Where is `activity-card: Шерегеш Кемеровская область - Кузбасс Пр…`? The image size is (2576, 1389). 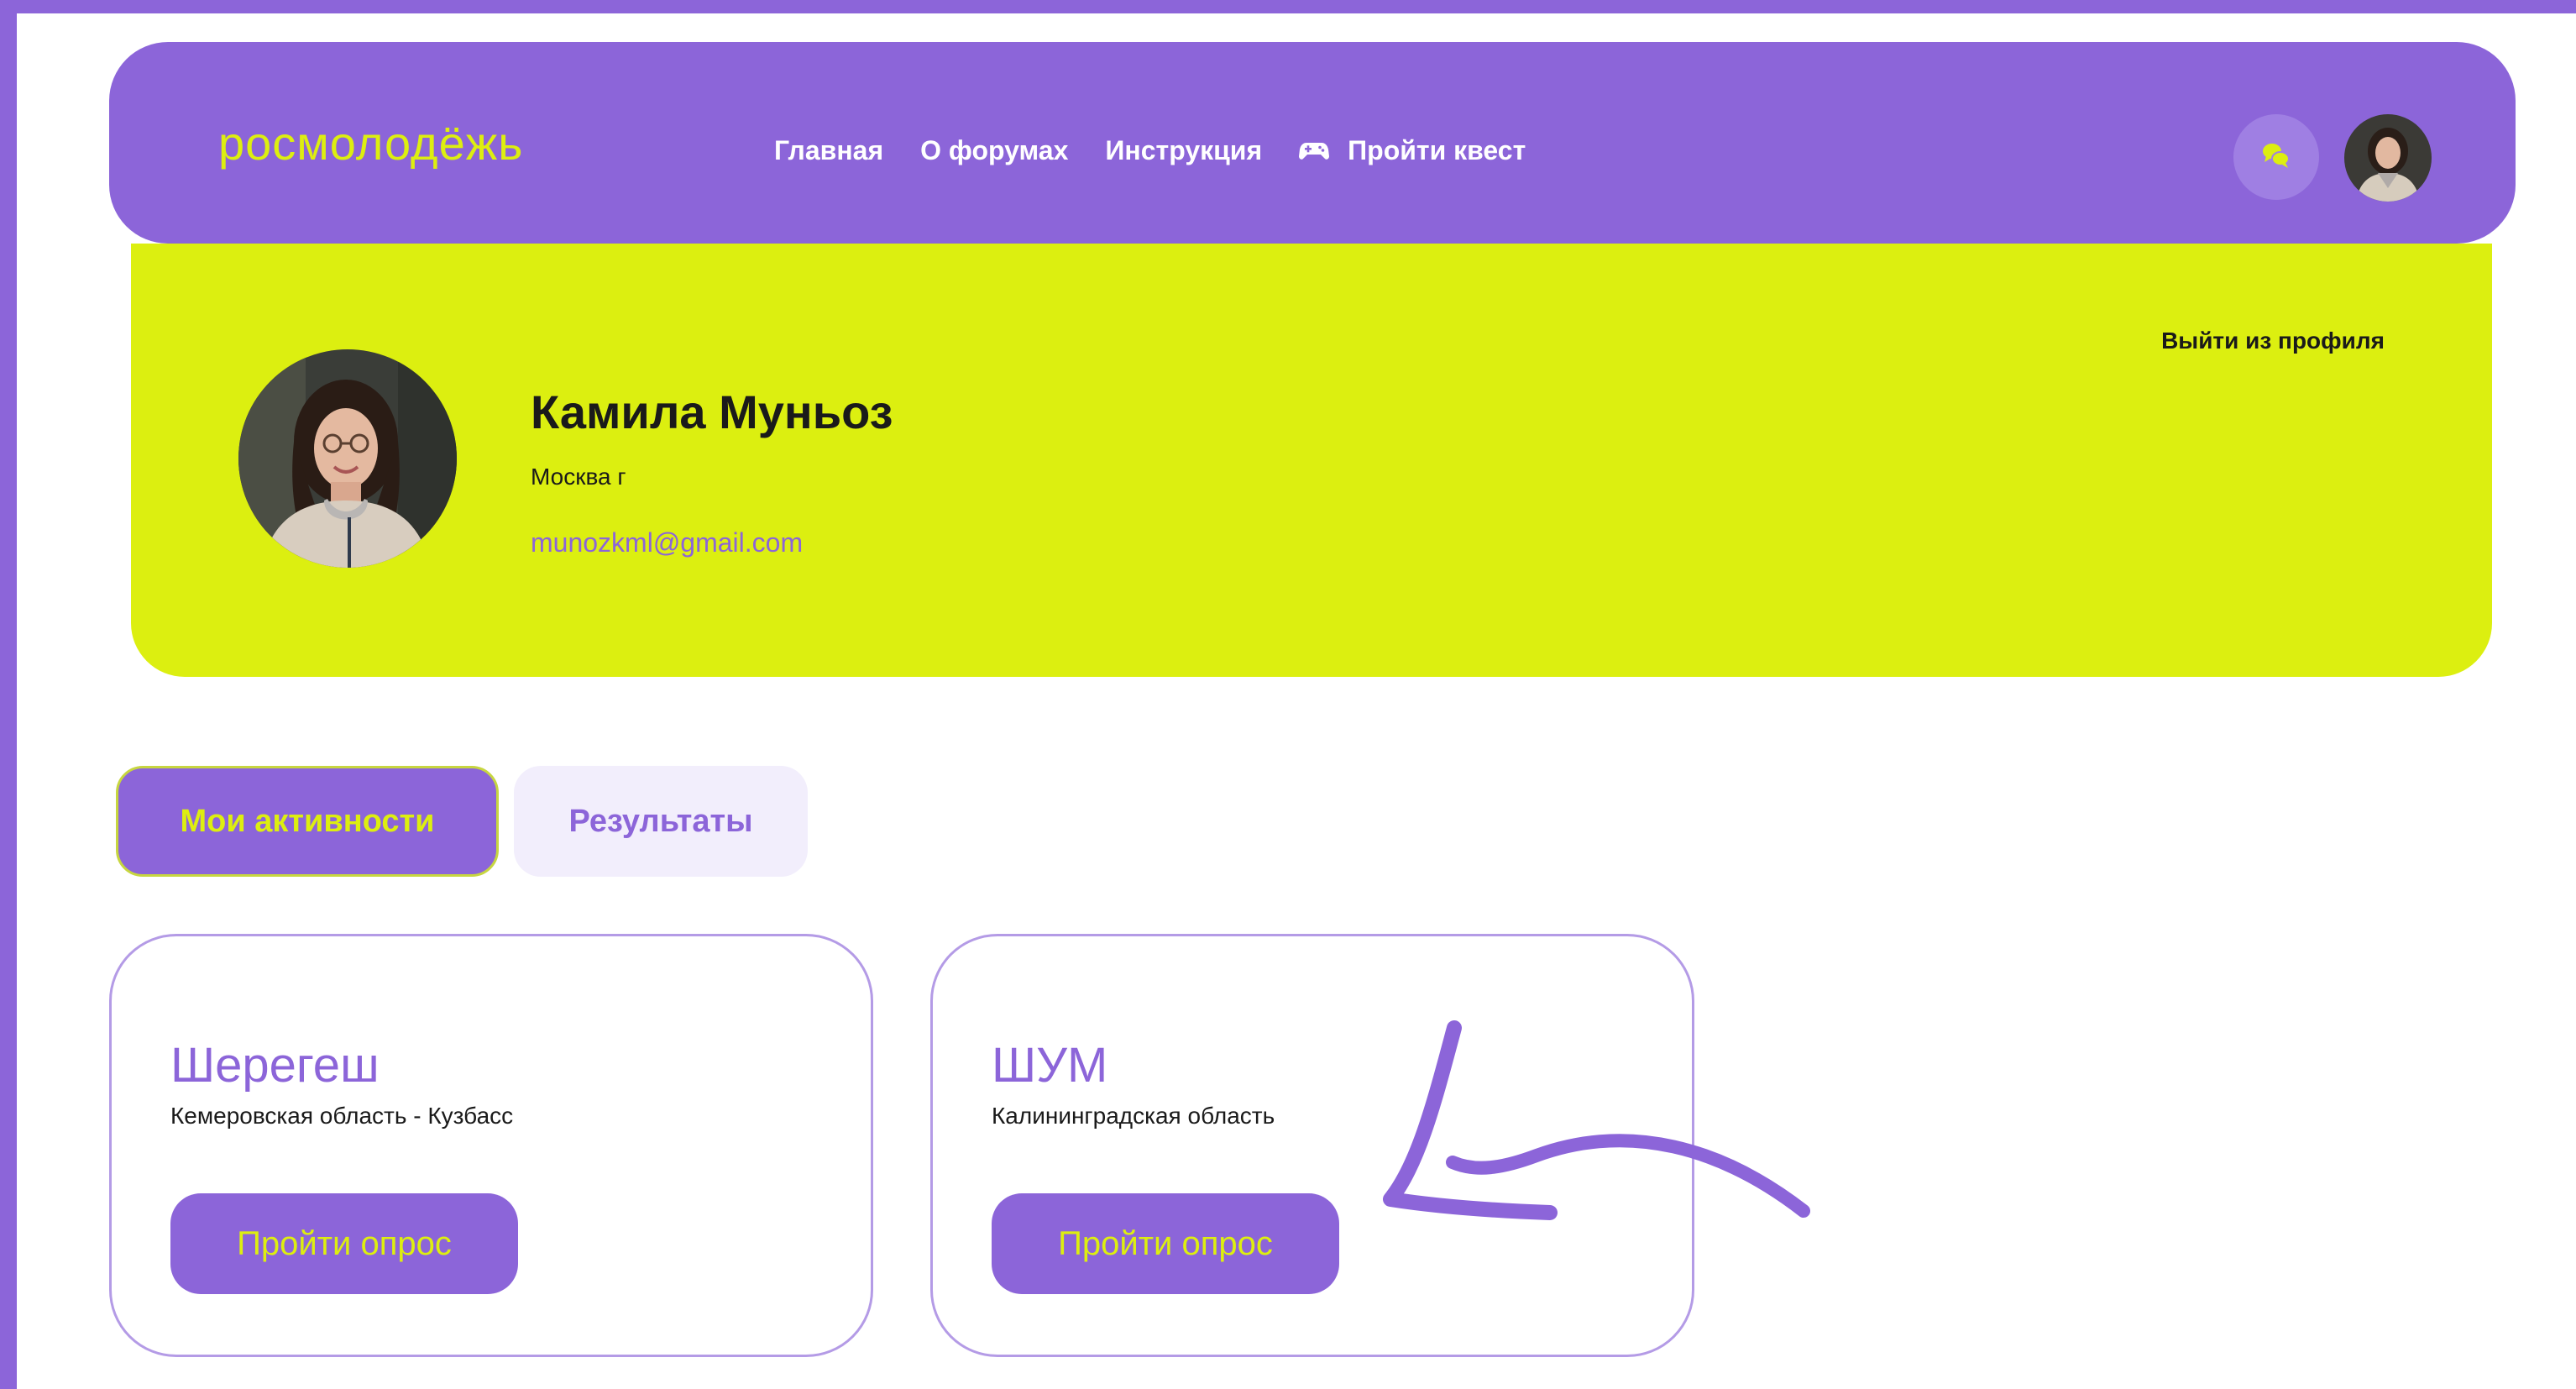
activity-card: Шерегеш Кемеровская область - Кузбасс Пр… is located at coordinates (491, 1145).